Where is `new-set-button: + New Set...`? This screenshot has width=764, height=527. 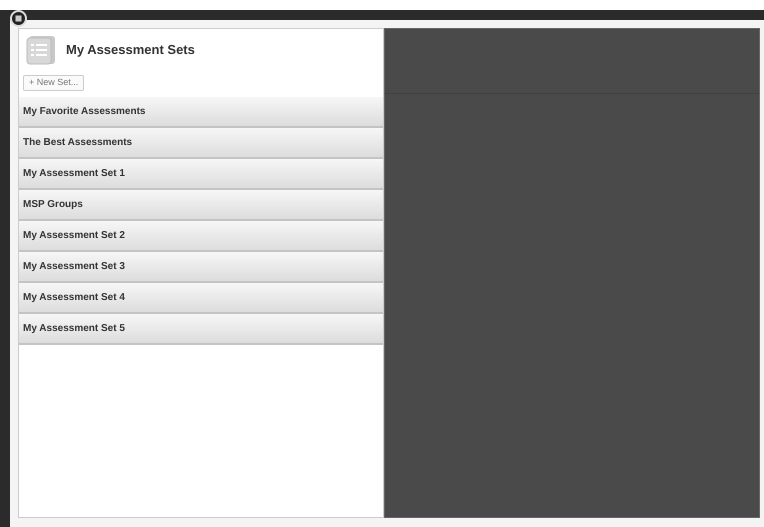 new-set-button: + New Set... is located at coordinates (53, 82).